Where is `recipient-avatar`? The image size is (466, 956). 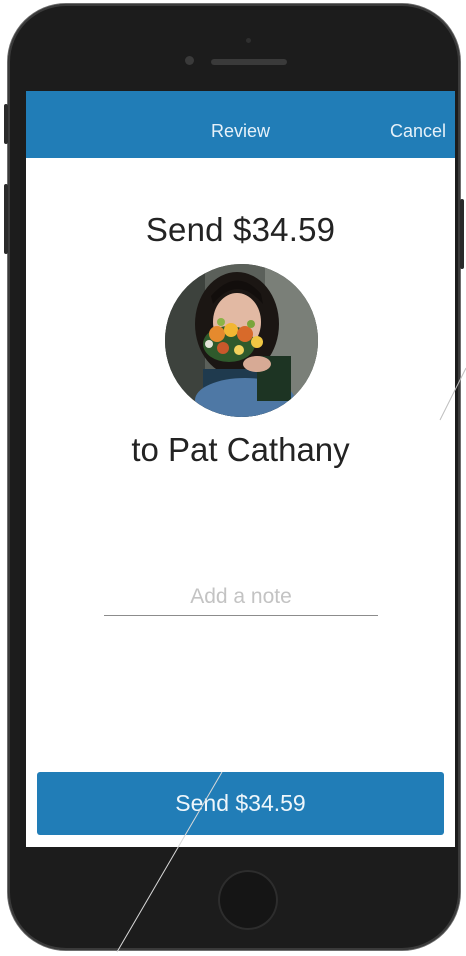
recipient-avatar is located at coordinates (241, 340).